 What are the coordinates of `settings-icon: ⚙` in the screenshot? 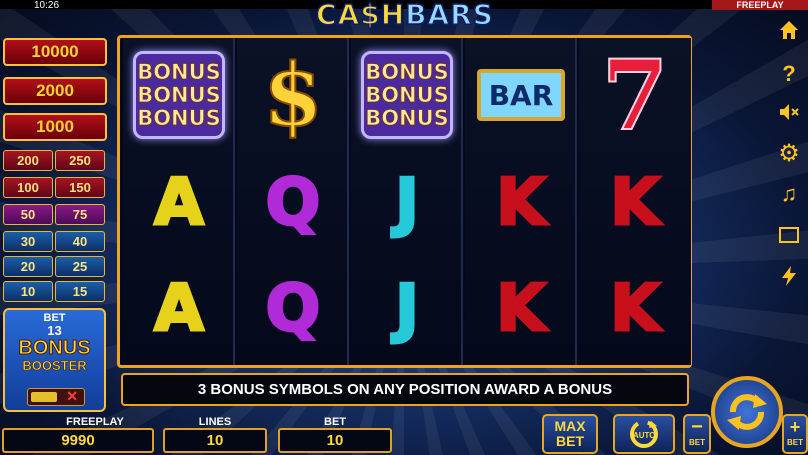 It's located at (789, 153).